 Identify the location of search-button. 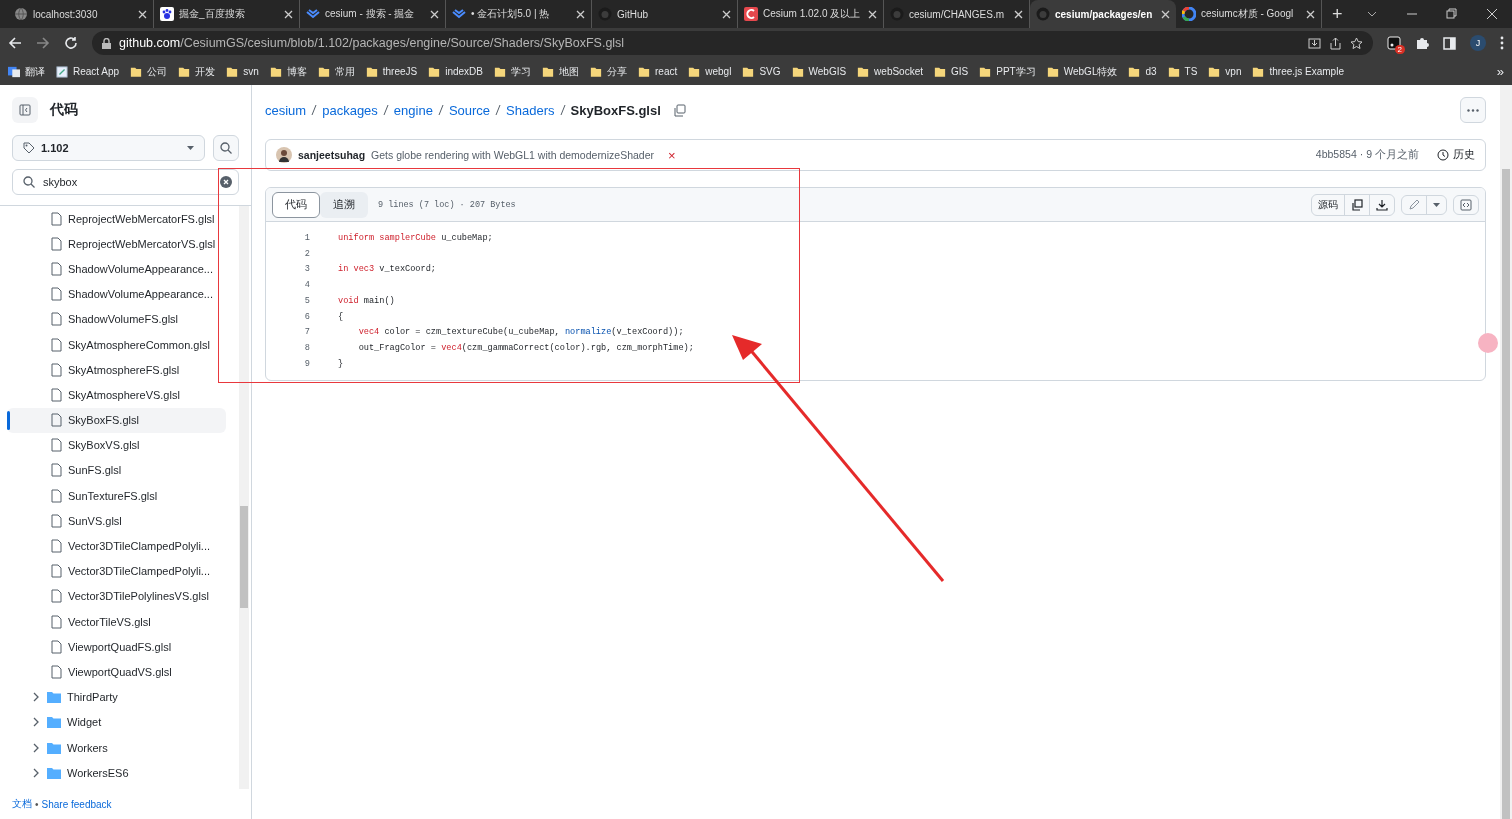
(226, 148).